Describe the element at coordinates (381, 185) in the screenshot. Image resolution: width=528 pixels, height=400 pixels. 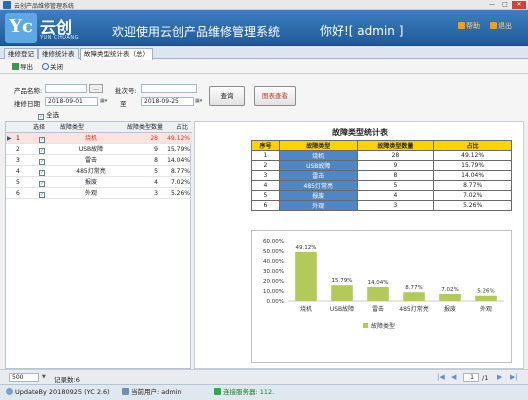
I see `report-row: 4 485灯常亮 5 8.77%` at that location.